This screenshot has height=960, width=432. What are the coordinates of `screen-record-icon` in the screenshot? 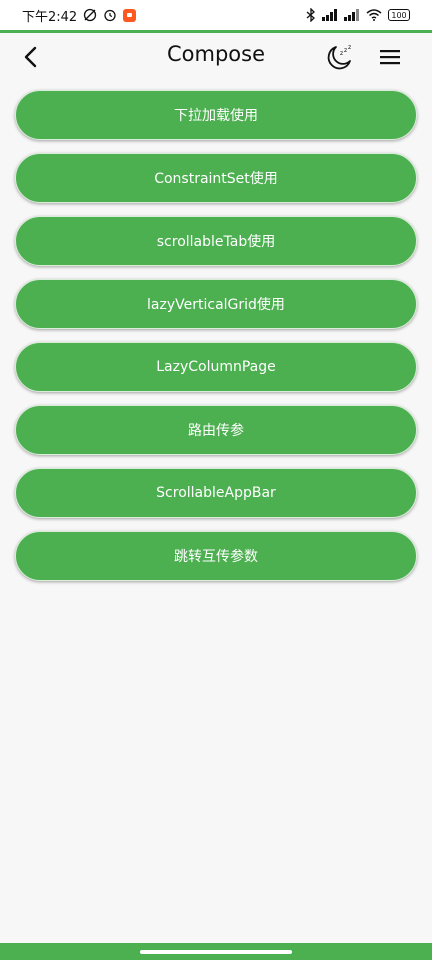 It's located at (130, 15).